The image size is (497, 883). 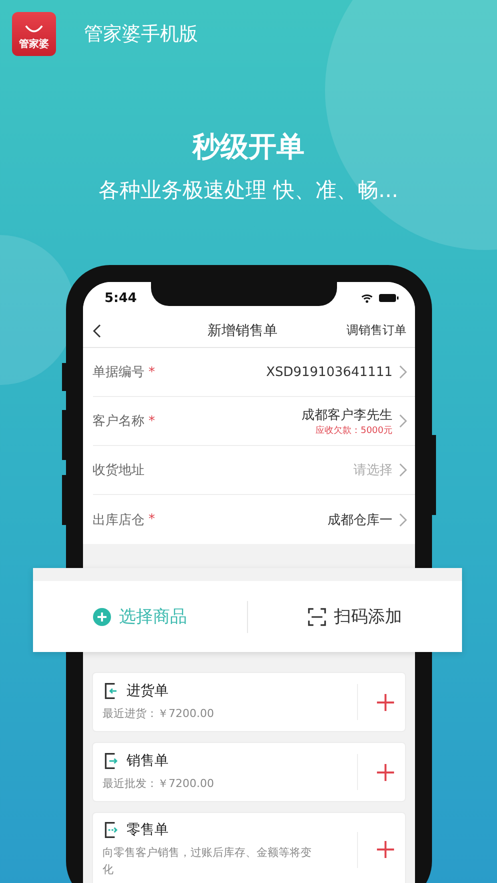 What do you see at coordinates (118, 372) in the screenshot?
I see `field-label: 单据编号` at bounding box center [118, 372].